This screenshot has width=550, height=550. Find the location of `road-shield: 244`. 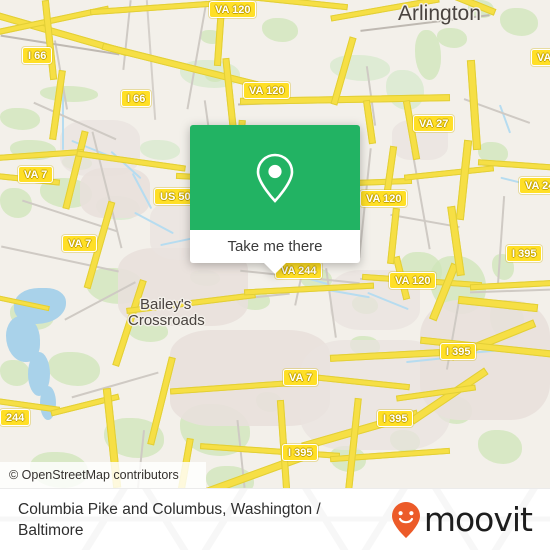

road-shield: 244 is located at coordinates (15, 417).